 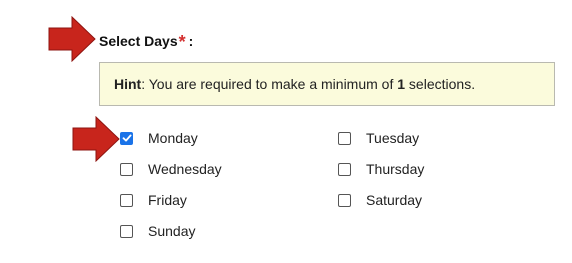 I want to click on required-indicator: *, so click(x=182, y=42).